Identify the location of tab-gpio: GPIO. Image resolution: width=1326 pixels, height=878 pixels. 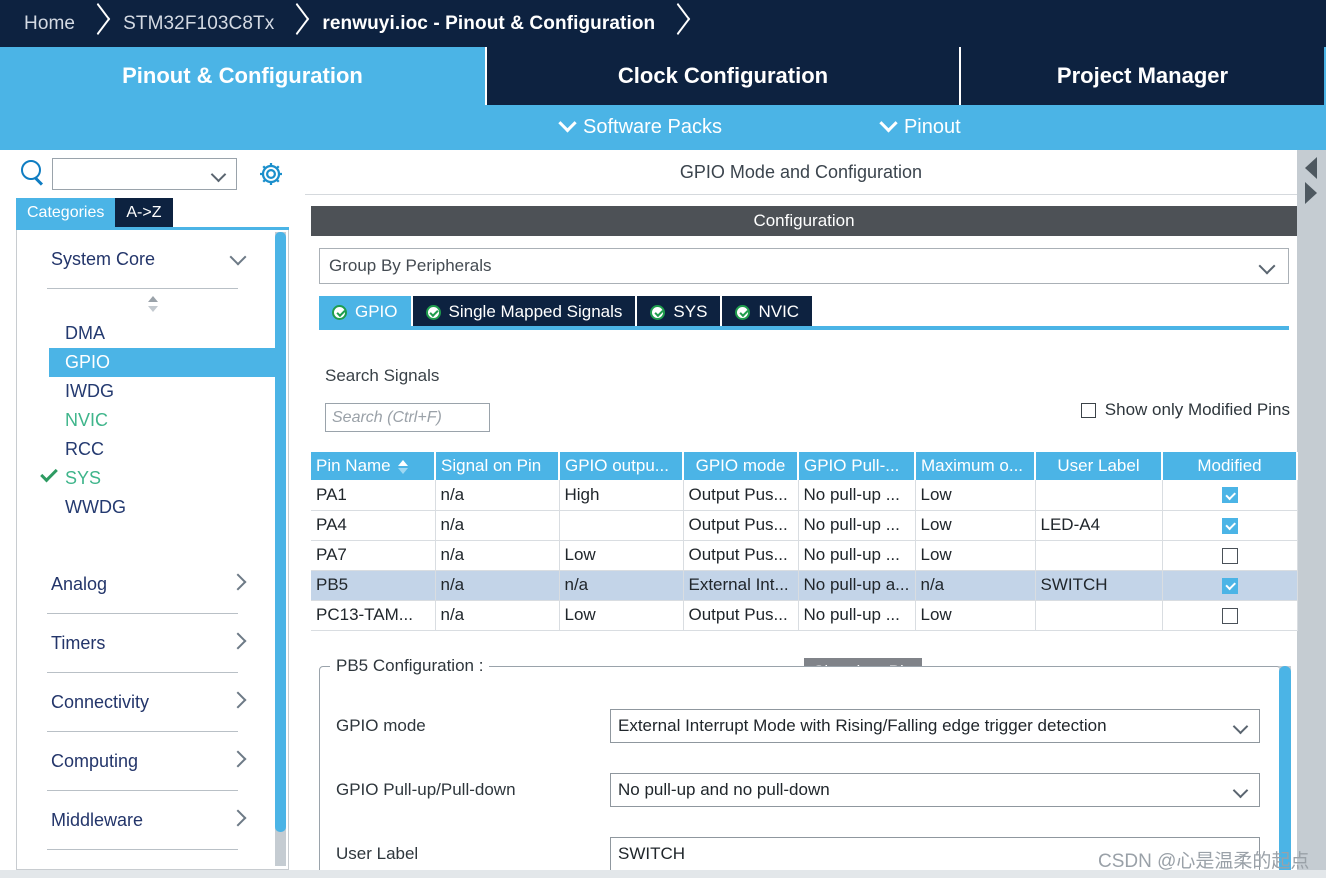
(366, 312).